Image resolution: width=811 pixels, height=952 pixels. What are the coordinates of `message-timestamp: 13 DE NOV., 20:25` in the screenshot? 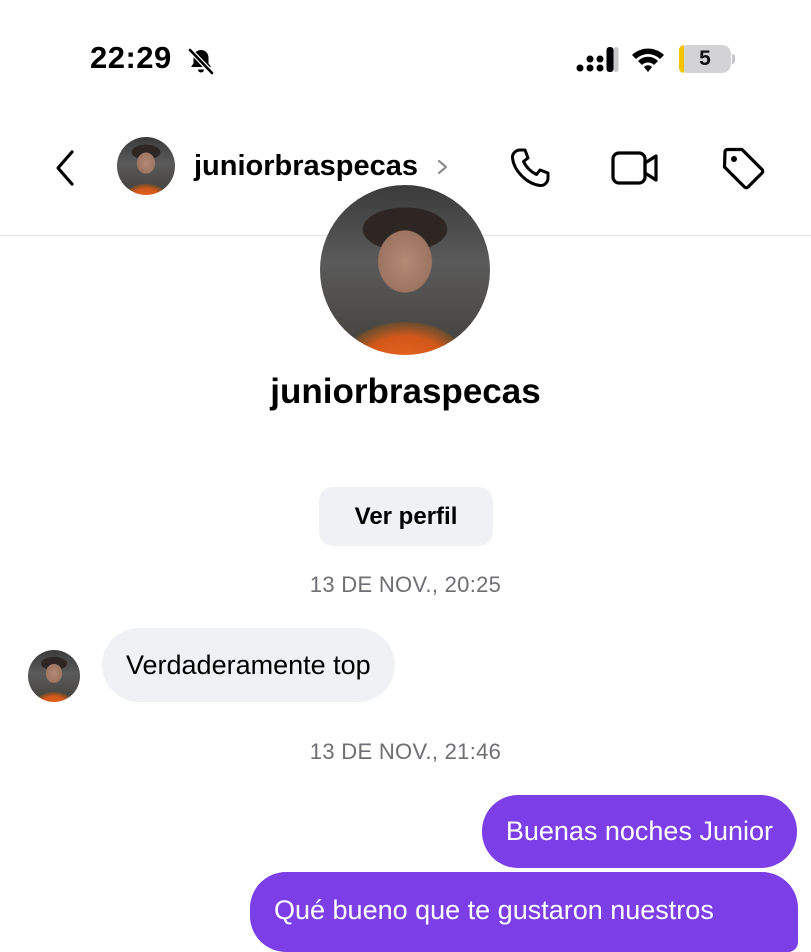 It's located at (405, 584).